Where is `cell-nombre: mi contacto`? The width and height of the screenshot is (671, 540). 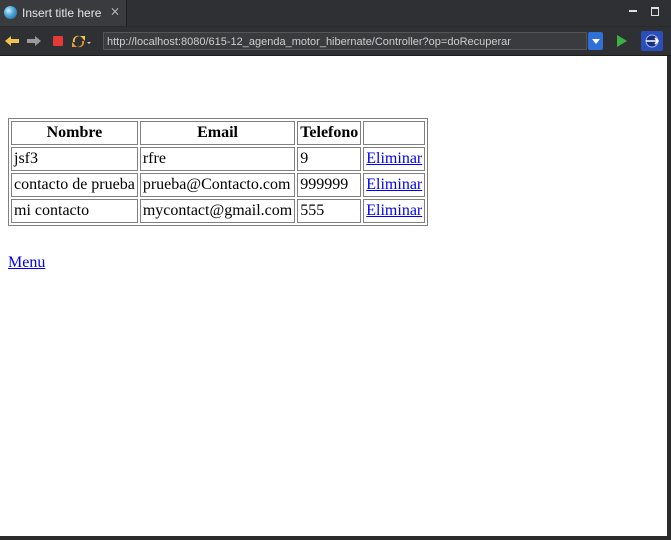 cell-nombre: mi contacto is located at coordinates (74, 211).